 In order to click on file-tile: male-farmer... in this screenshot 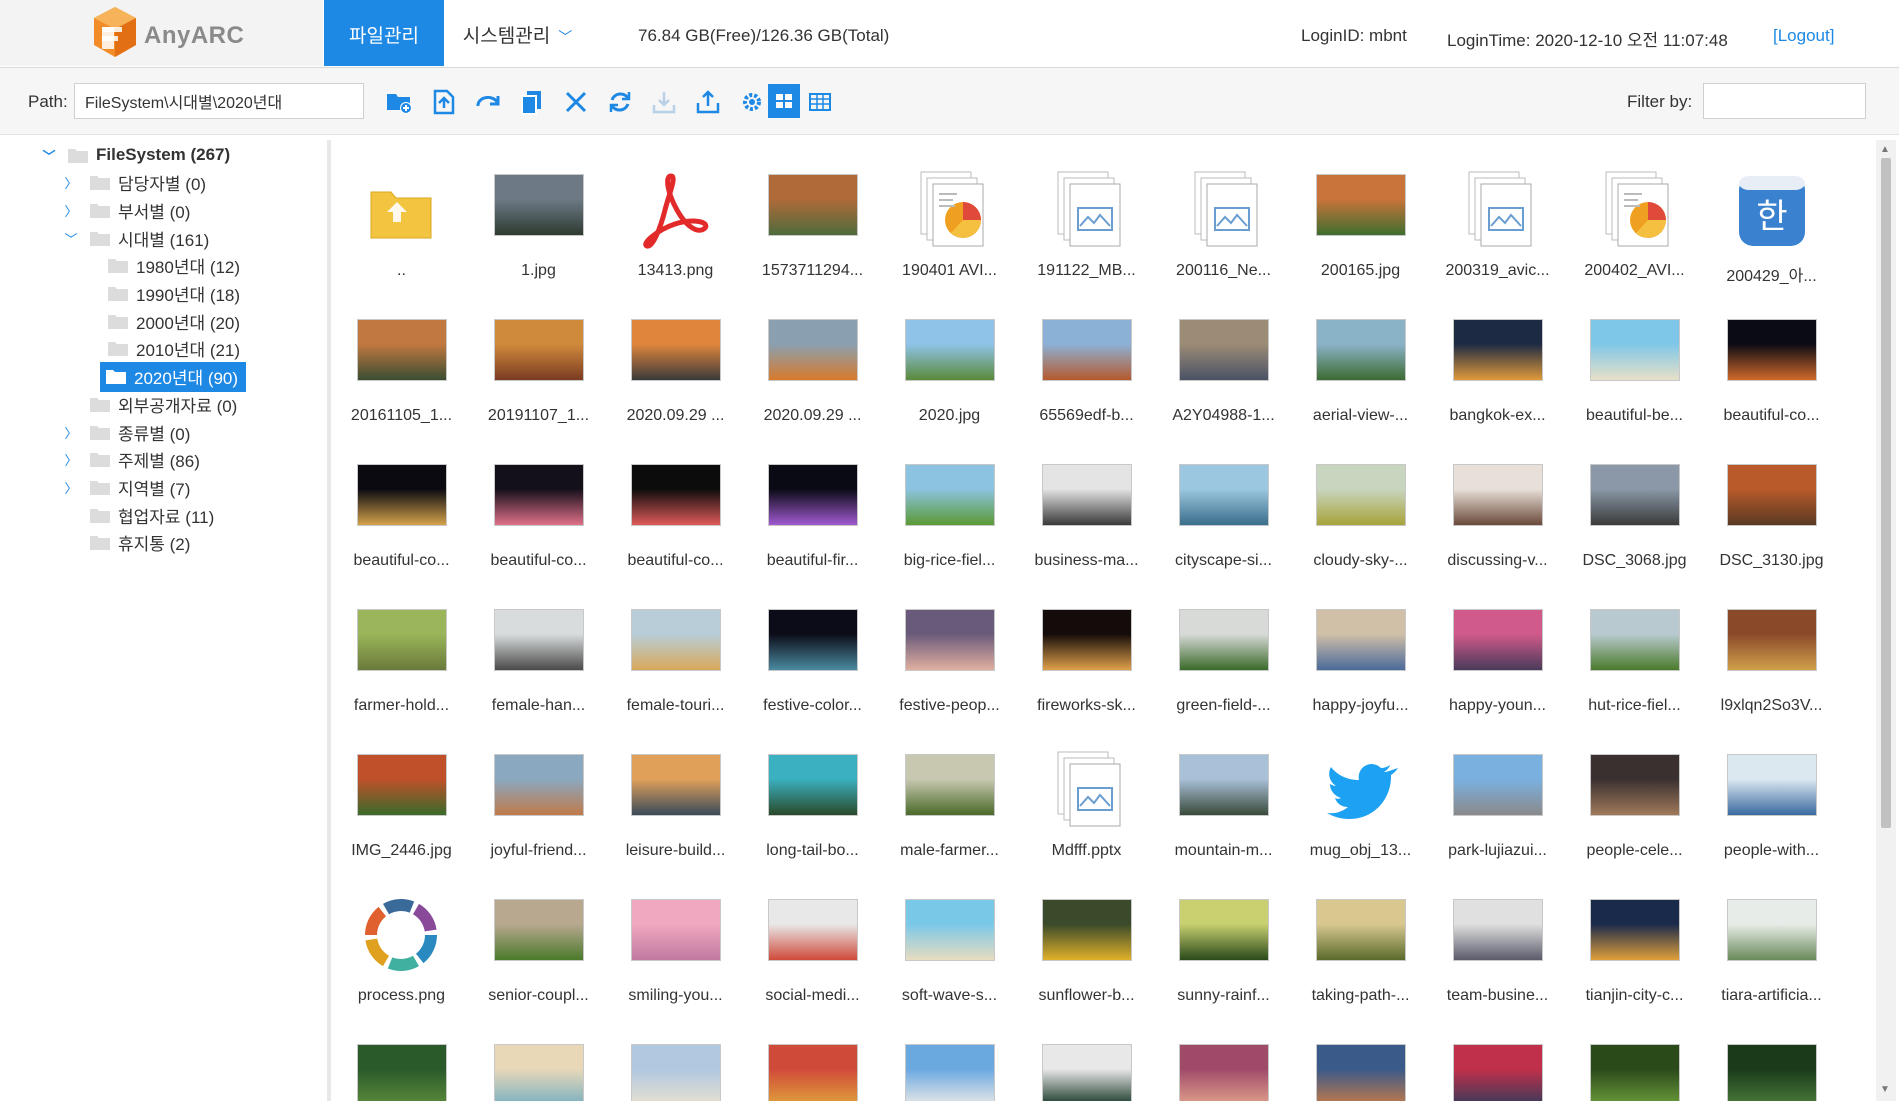, I will do `click(949, 792)`.